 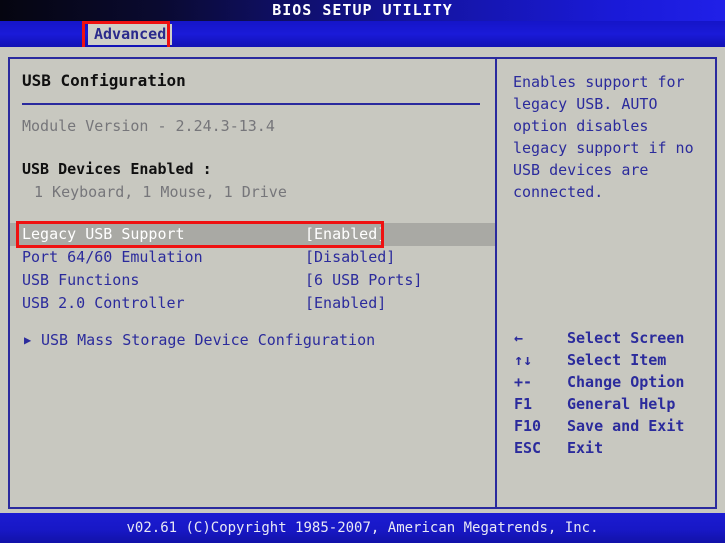 What do you see at coordinates (617, 360) in the screenshot?
I see `legend-label: Select Item` at bounding box center [617, 360].